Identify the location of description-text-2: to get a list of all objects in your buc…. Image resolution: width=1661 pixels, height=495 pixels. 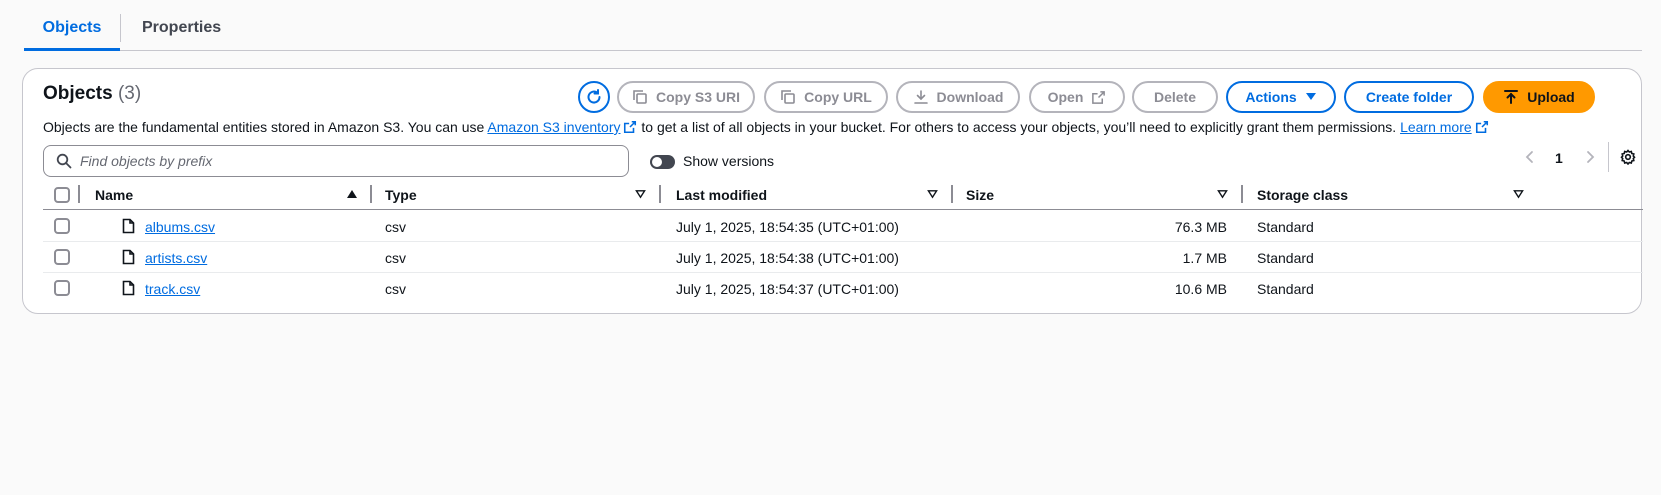
(1019, 127).